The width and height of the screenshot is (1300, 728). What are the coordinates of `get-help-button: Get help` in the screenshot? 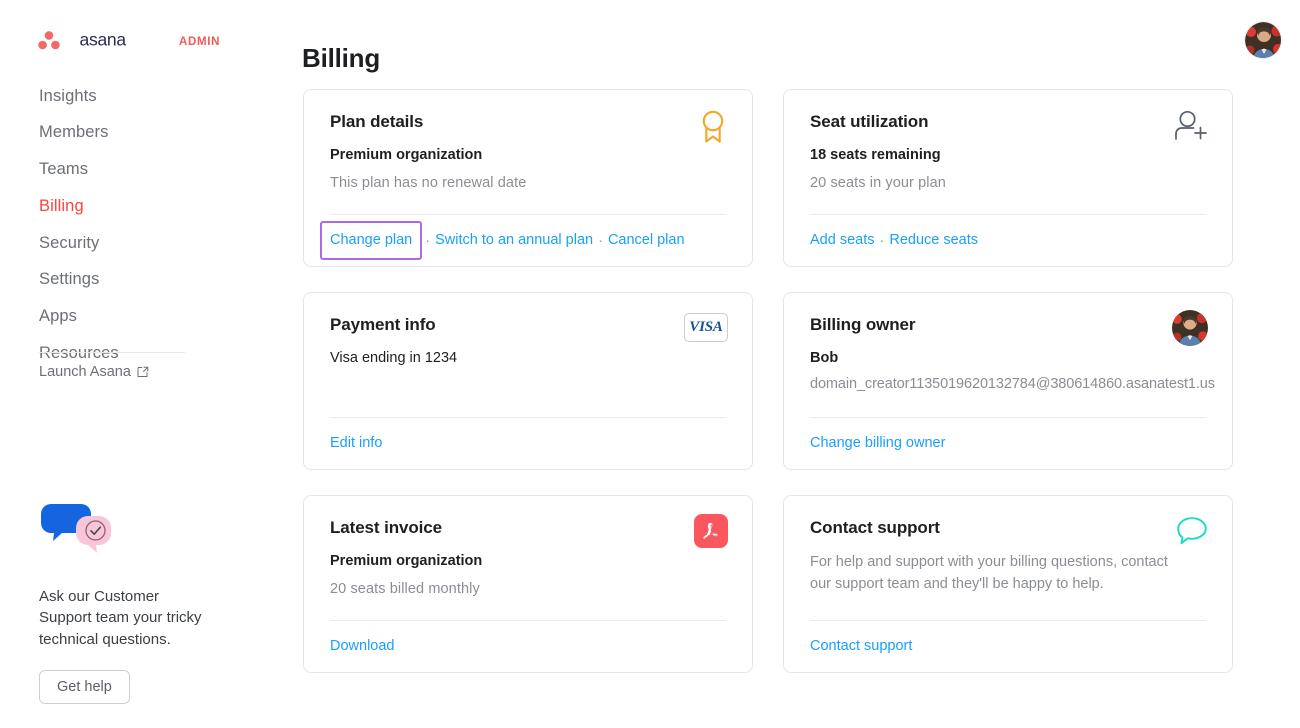 It's located at (84, 687).